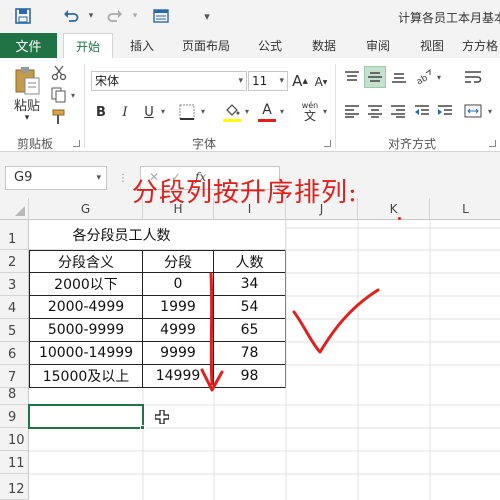  I want to click on increase-indent-icon, so click(445, 111).